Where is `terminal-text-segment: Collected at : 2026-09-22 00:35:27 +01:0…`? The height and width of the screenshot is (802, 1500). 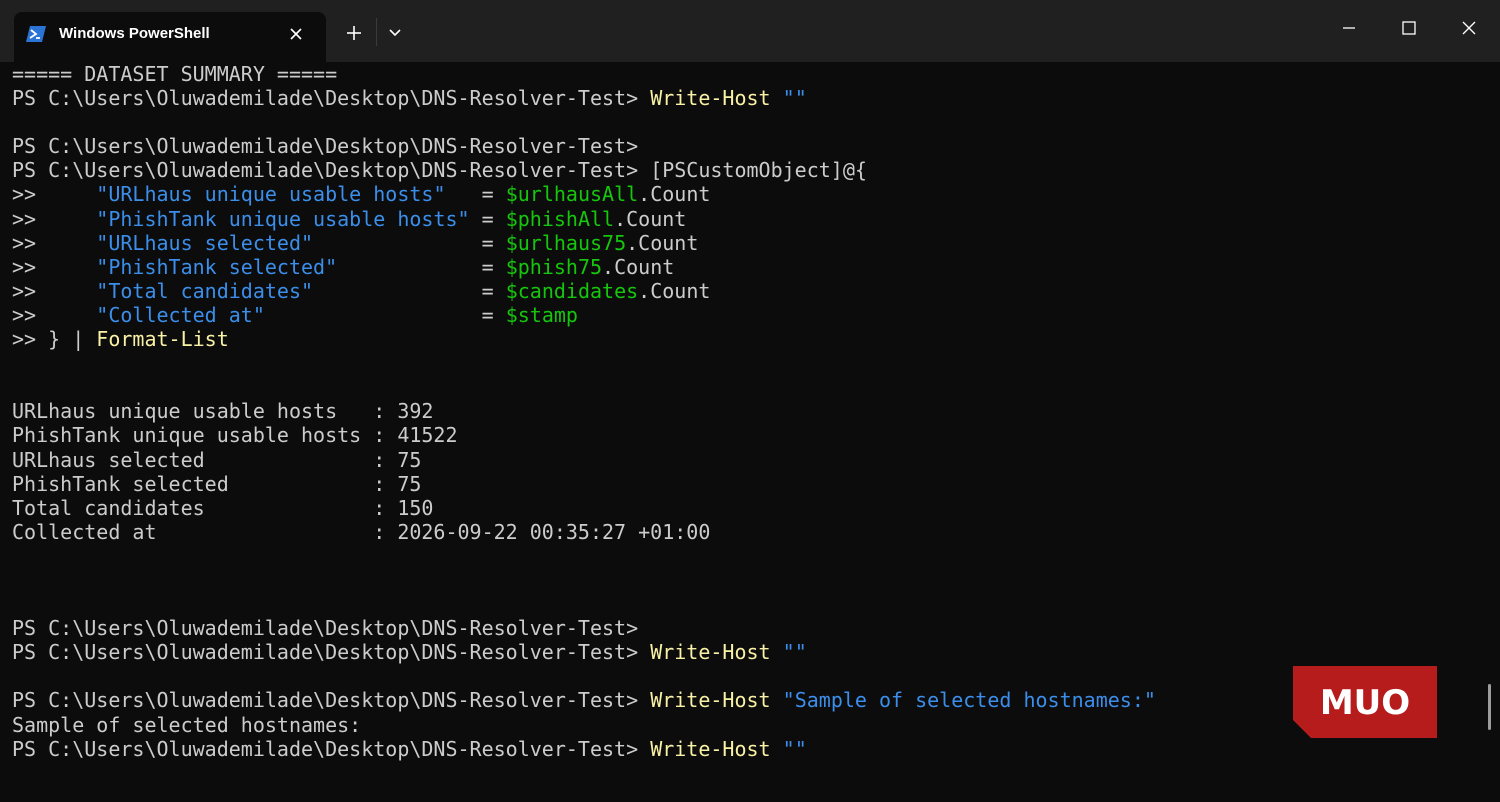
terminal-text-segment: Collected at : 2026-09-22 00:35:27 +01:0… is located at coordinates (361, 531).